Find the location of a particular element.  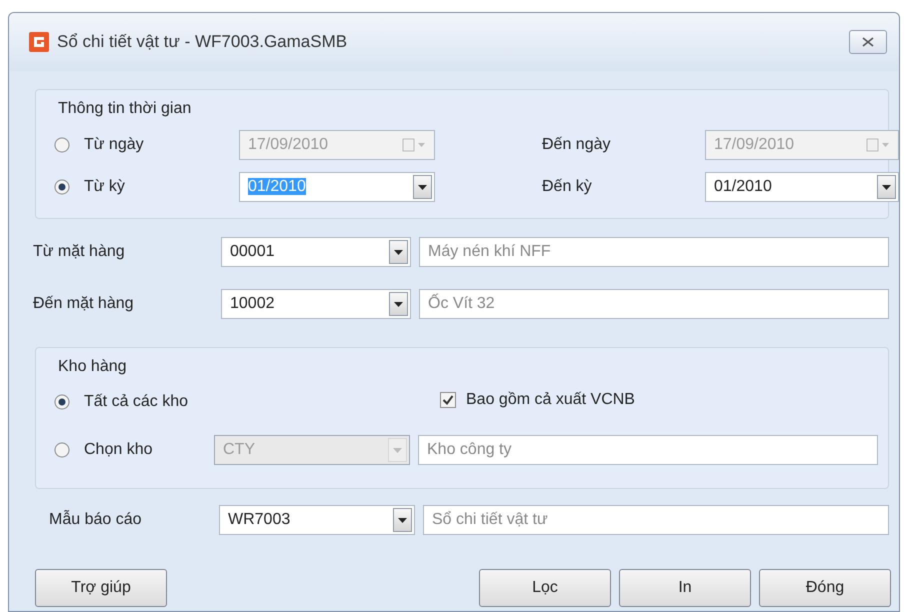

field-label: Từ kỳ is located at coordinates (105, 187).